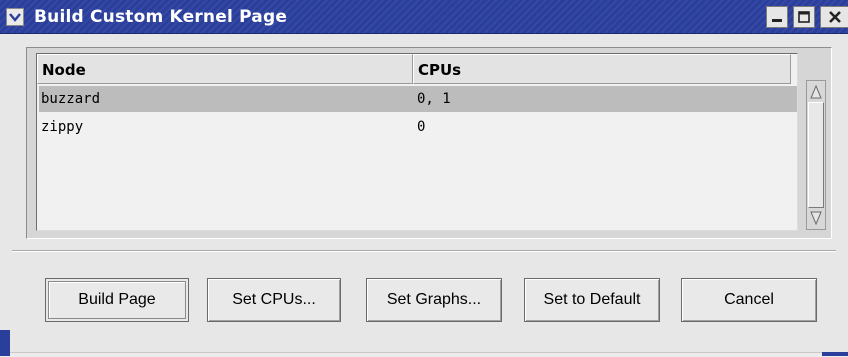 The image size is (848, 357). I want to click on minimize-icon, so click(777, 20).